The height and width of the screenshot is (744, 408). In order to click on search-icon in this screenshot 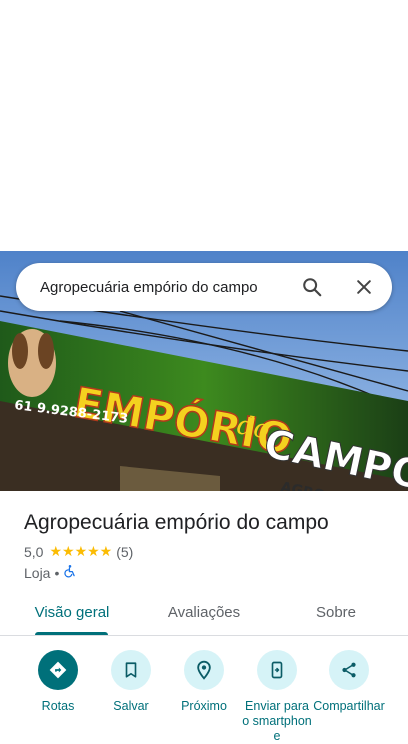, I will do `click(312, 287)`.